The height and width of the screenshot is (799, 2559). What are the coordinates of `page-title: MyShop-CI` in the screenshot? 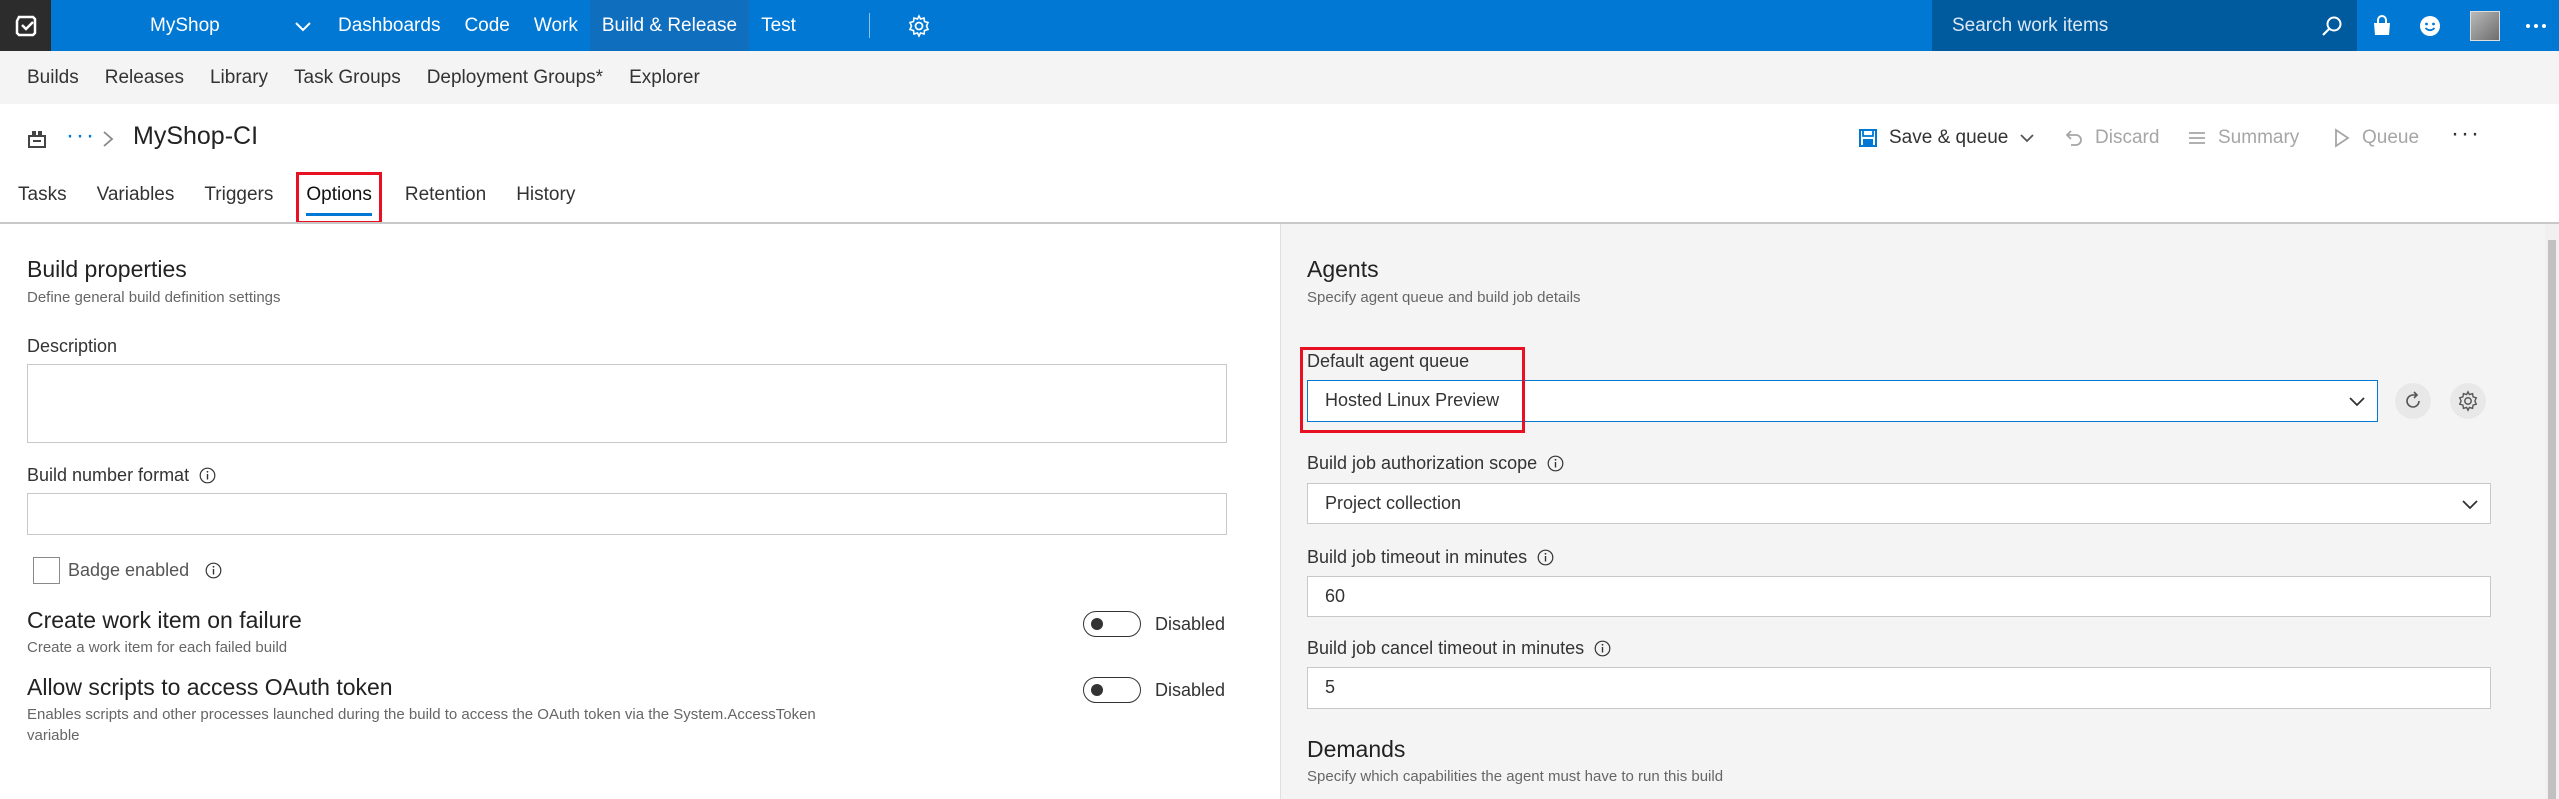 It's located at (196, 136).